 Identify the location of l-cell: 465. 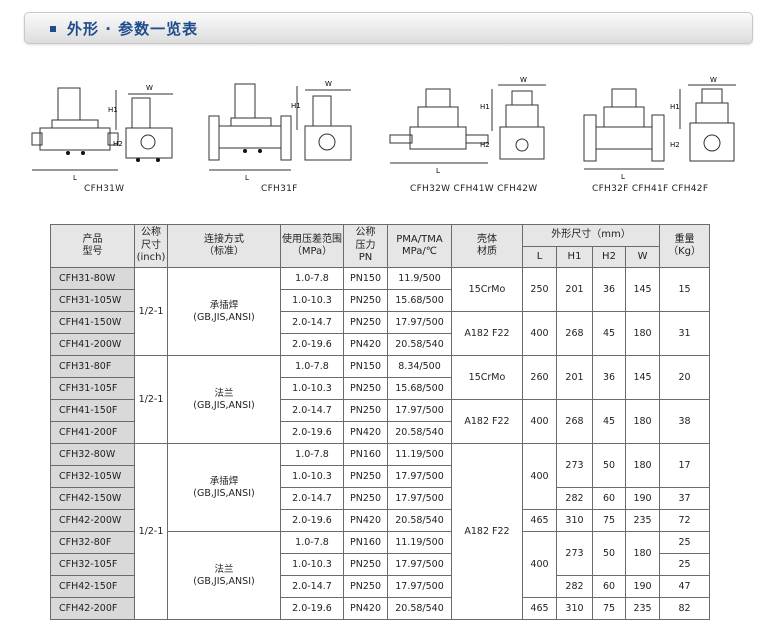
(539, 608).